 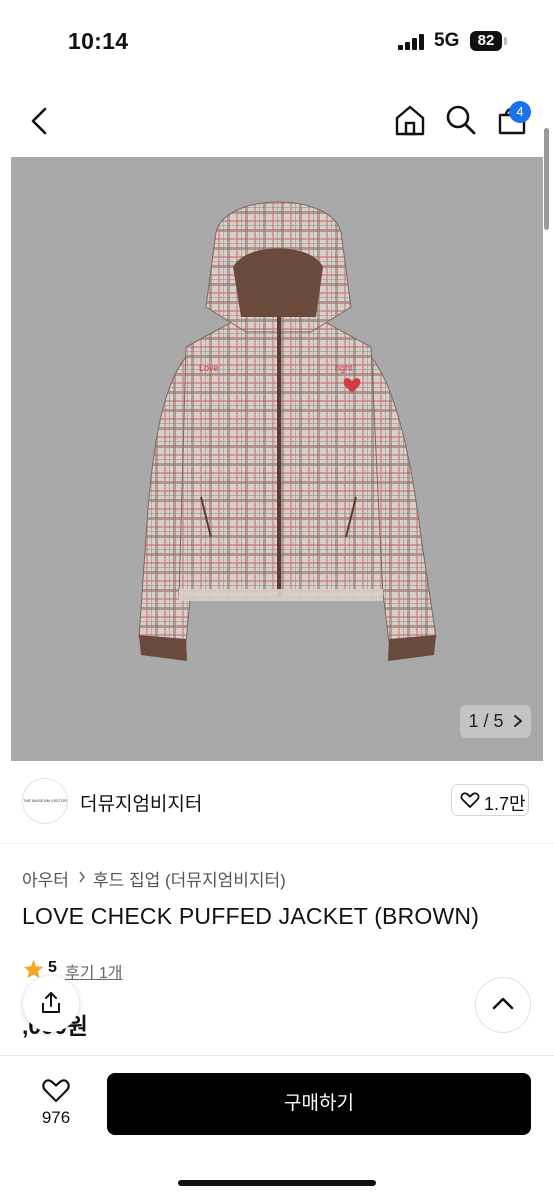 I want to click on star-icon, so click(x=33, y=969).